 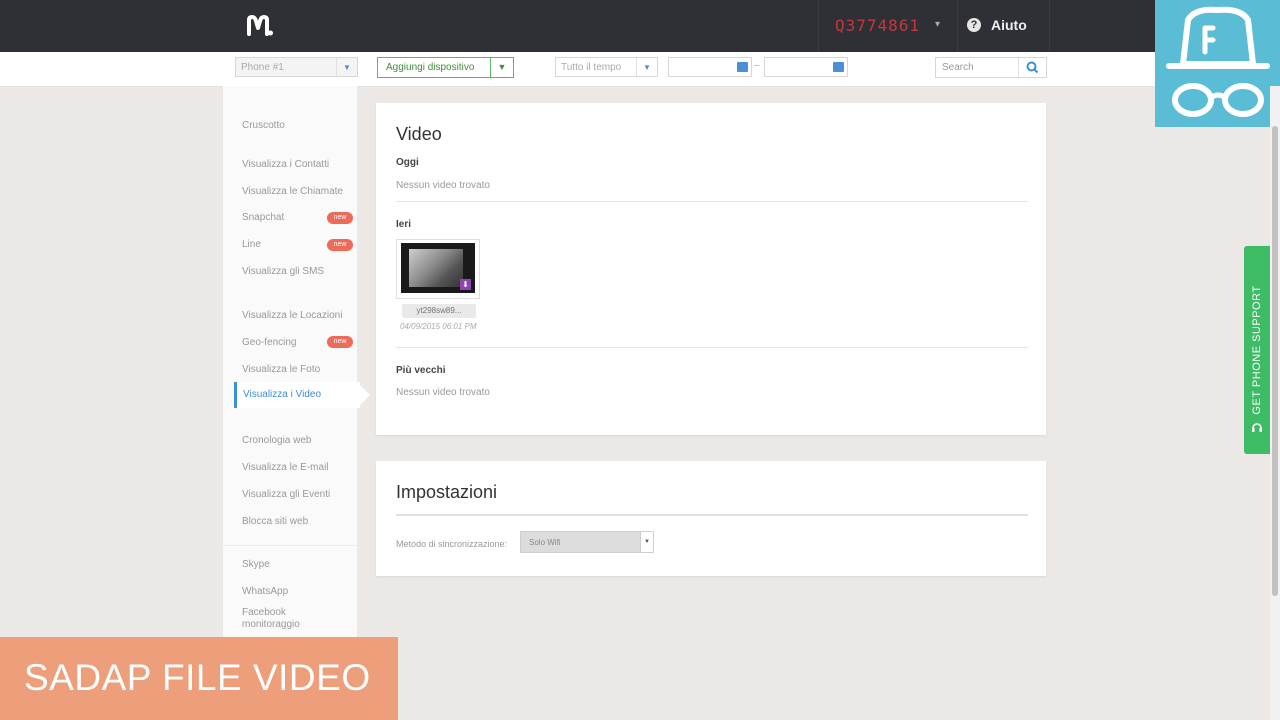 I want to click on today-empty-message: Nessun video trovato, so click(x=443, y=185).